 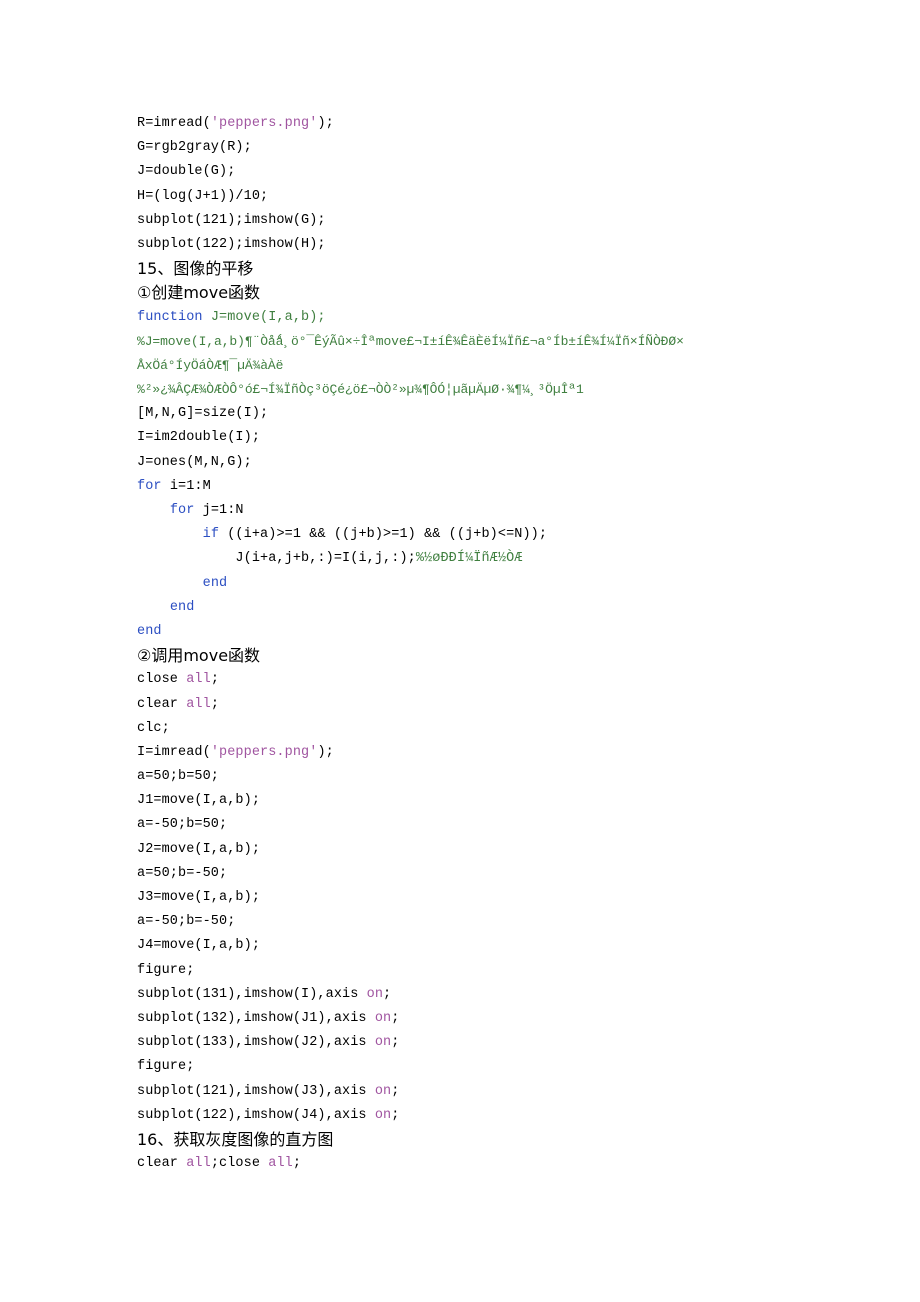 What do you see at coordinates (517, 729) in the screenshot?
I see `code-line: clc;` at bounding box center [517, 729].